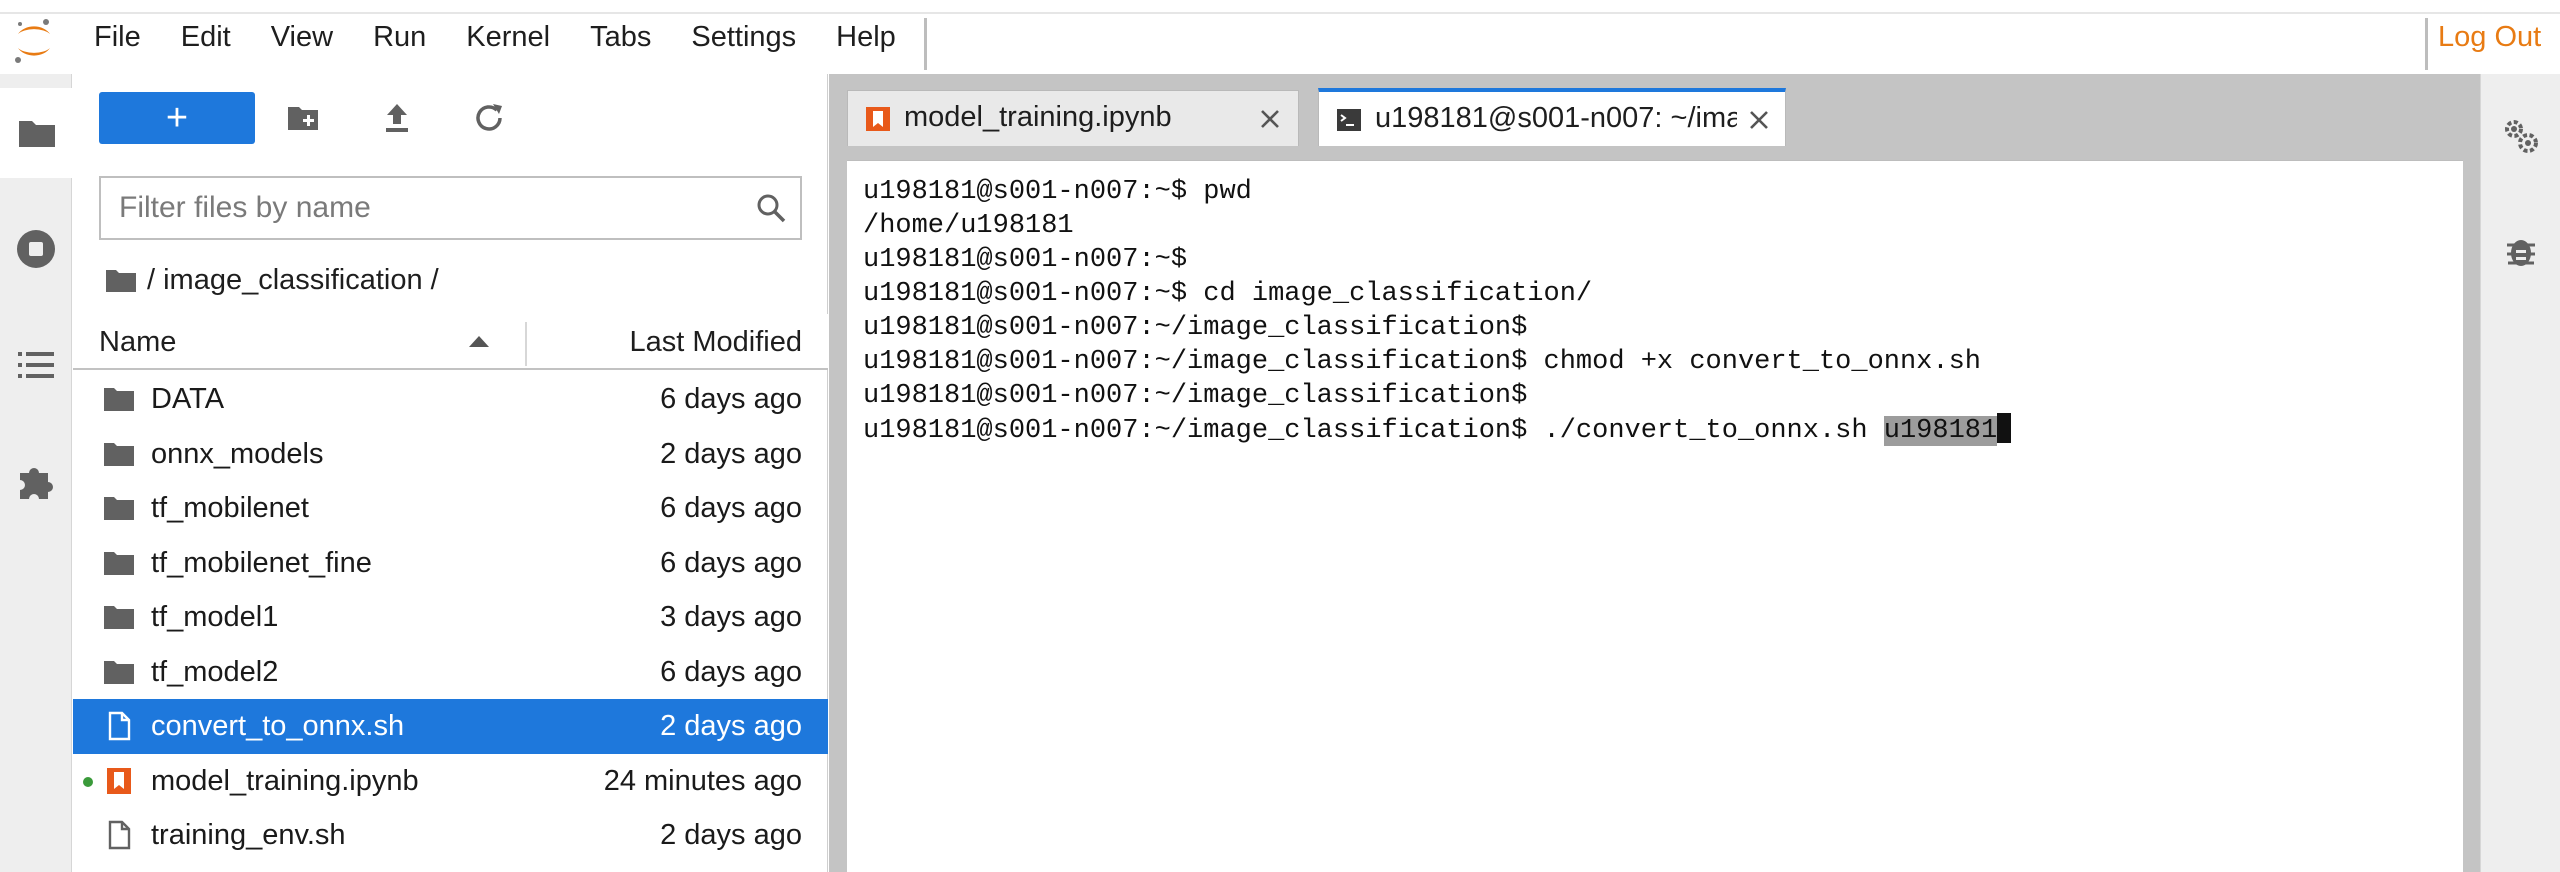  What do you see at coordinates (508, 37) in the screenshot?
I see `menu-kernel: Kernel` at bounding box center [508, 37].